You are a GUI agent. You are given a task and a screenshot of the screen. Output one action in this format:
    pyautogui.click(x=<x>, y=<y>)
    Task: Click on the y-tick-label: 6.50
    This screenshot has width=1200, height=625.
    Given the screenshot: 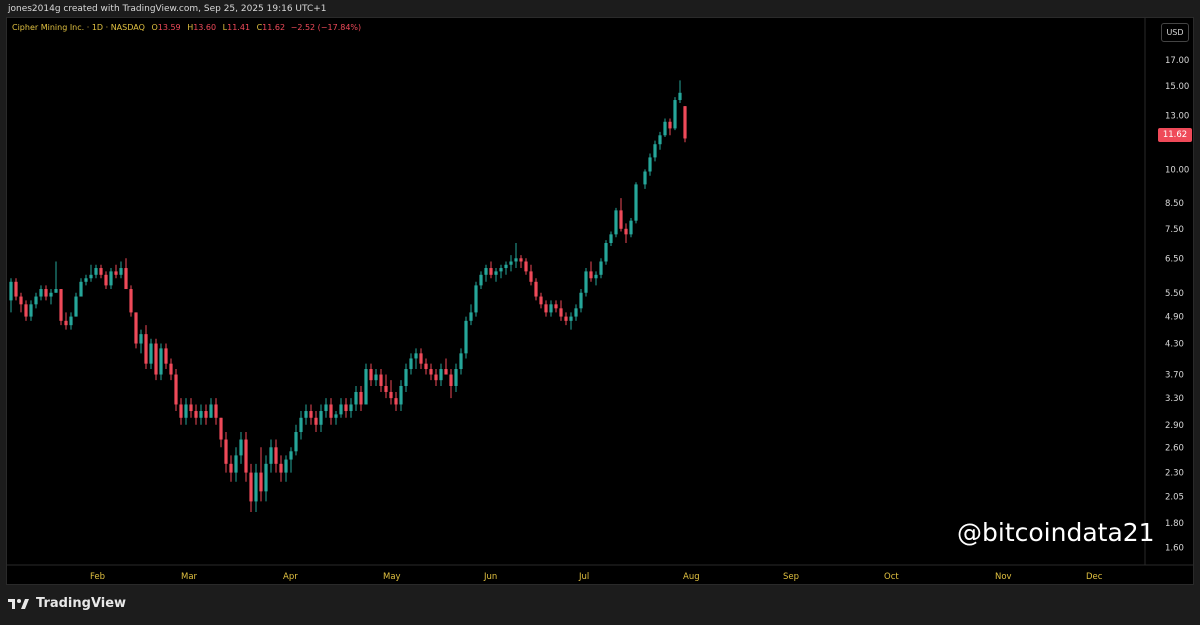 What is the action you would take?
    pyautogui.click(x=1174, y=259)
    